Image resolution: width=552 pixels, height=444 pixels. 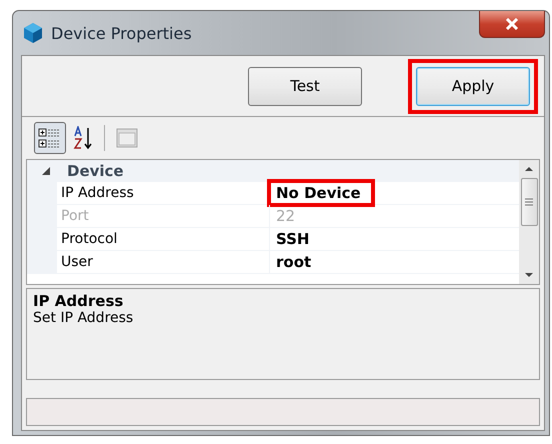 I want to click on property-name: User, so click(x=163, y=262).